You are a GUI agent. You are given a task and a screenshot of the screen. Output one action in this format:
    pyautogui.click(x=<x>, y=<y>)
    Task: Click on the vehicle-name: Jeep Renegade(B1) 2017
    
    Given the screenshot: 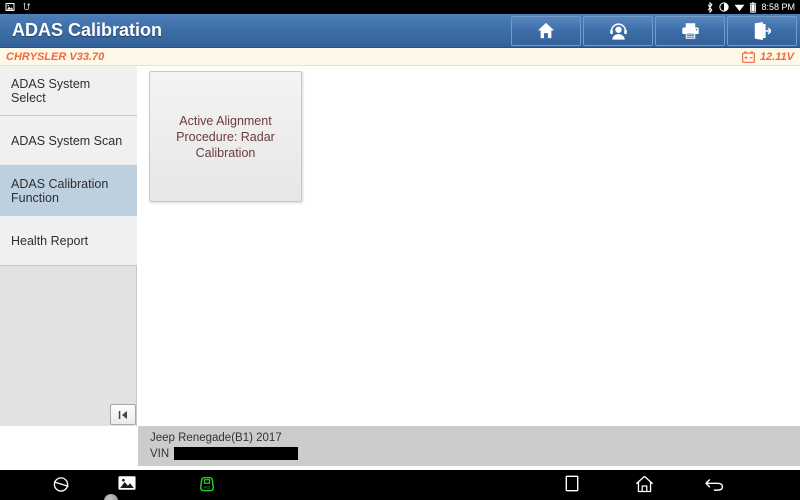 What is the action you would take?
    pyautogui.click(x=216, y=438)
    